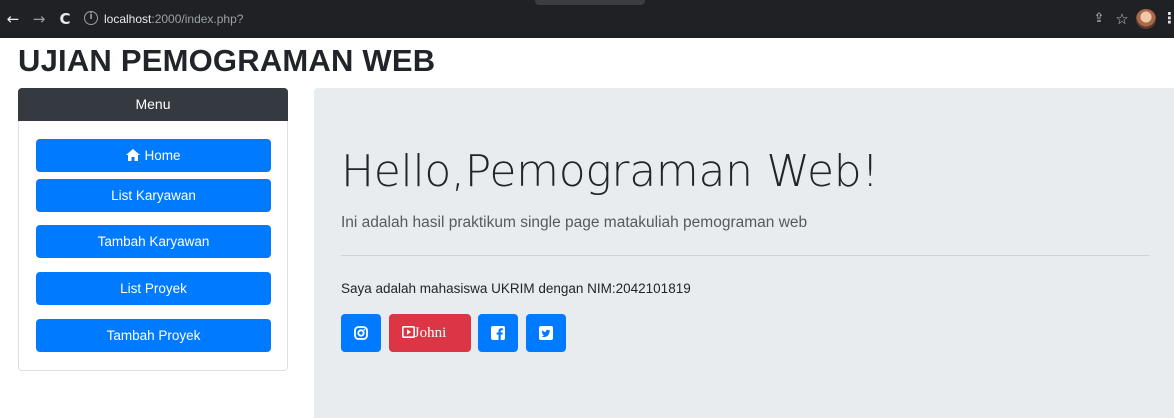 The image size is (1174, 418). Describe the element at coordinates (153, 104) in the screenshot. I see `menu-header: Menu` at that location.